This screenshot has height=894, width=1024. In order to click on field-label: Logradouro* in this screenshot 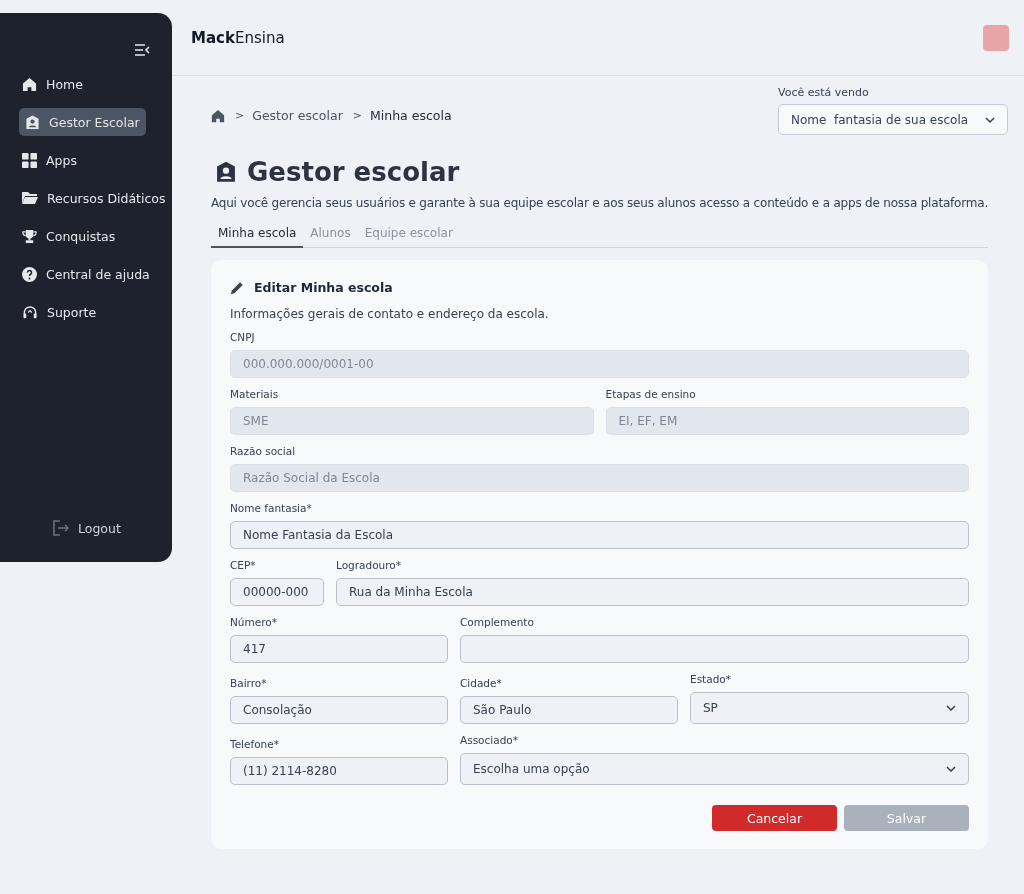, I will do `click(369, 565)`.